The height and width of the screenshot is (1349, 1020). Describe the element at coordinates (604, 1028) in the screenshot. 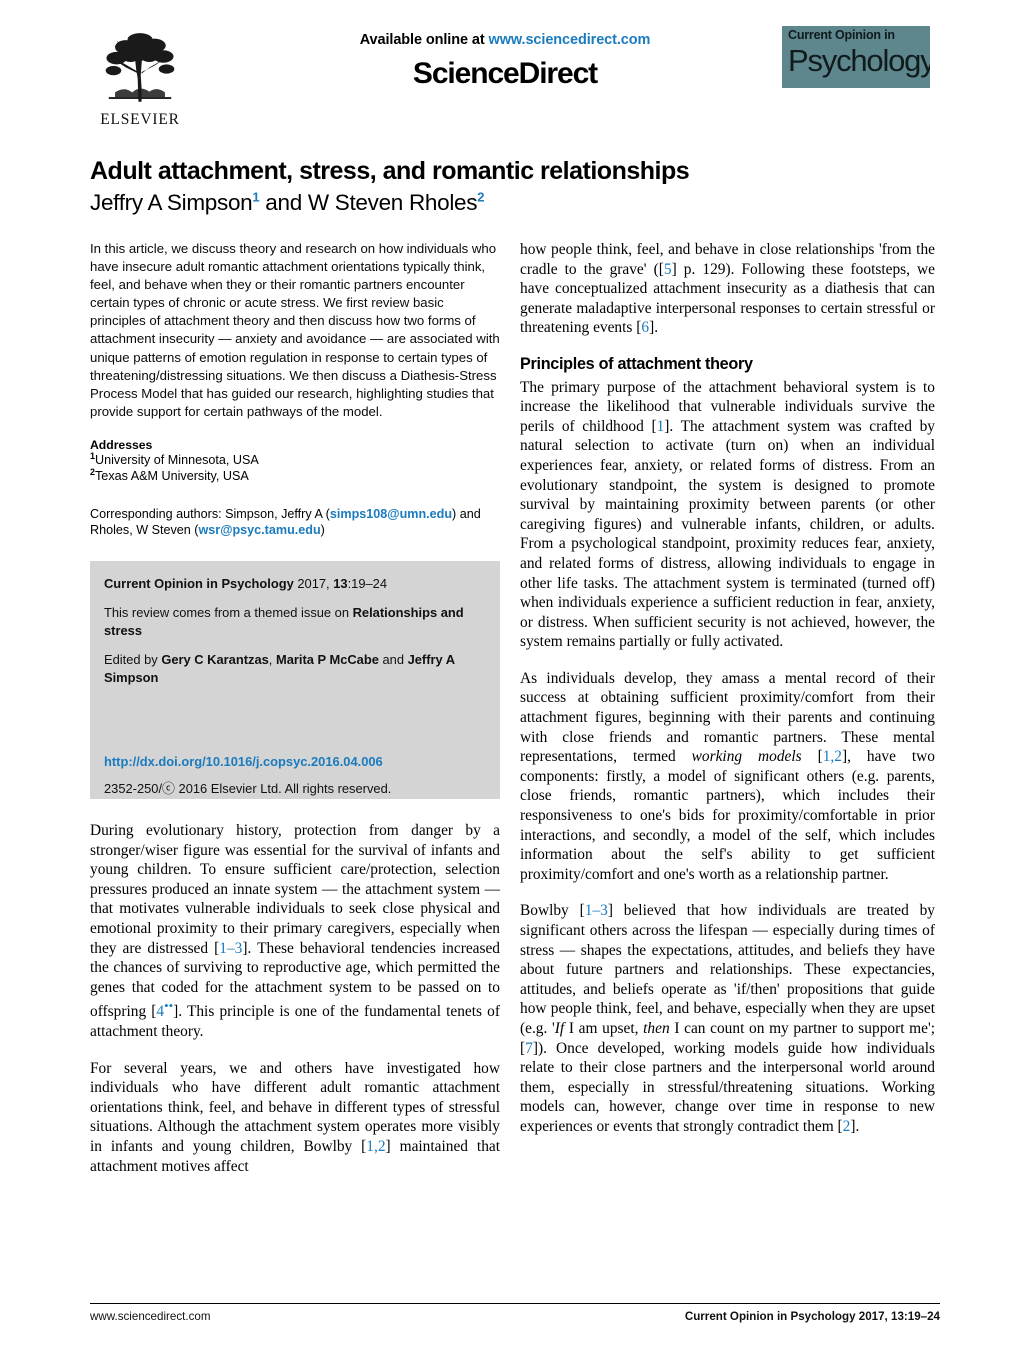

I see `paragraph-part: I am upset,` at that location.